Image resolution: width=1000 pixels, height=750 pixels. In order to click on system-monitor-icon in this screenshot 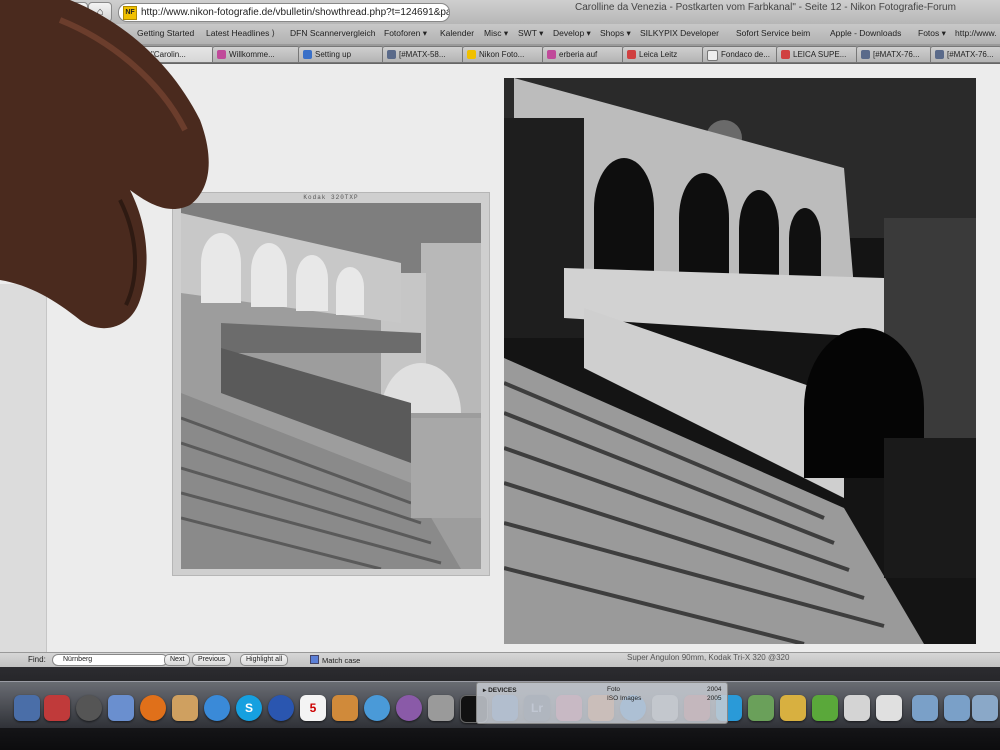, I will do `click(57, 708)`.